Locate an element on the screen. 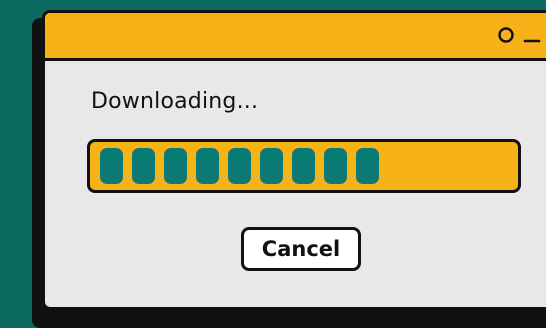  titlebar is located at coordinates (295, 37).